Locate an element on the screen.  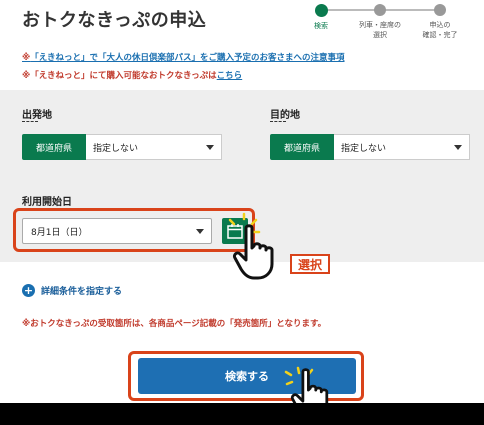
step-train-select: 列車・座席の 選択 is located at coordinates (380, 22).